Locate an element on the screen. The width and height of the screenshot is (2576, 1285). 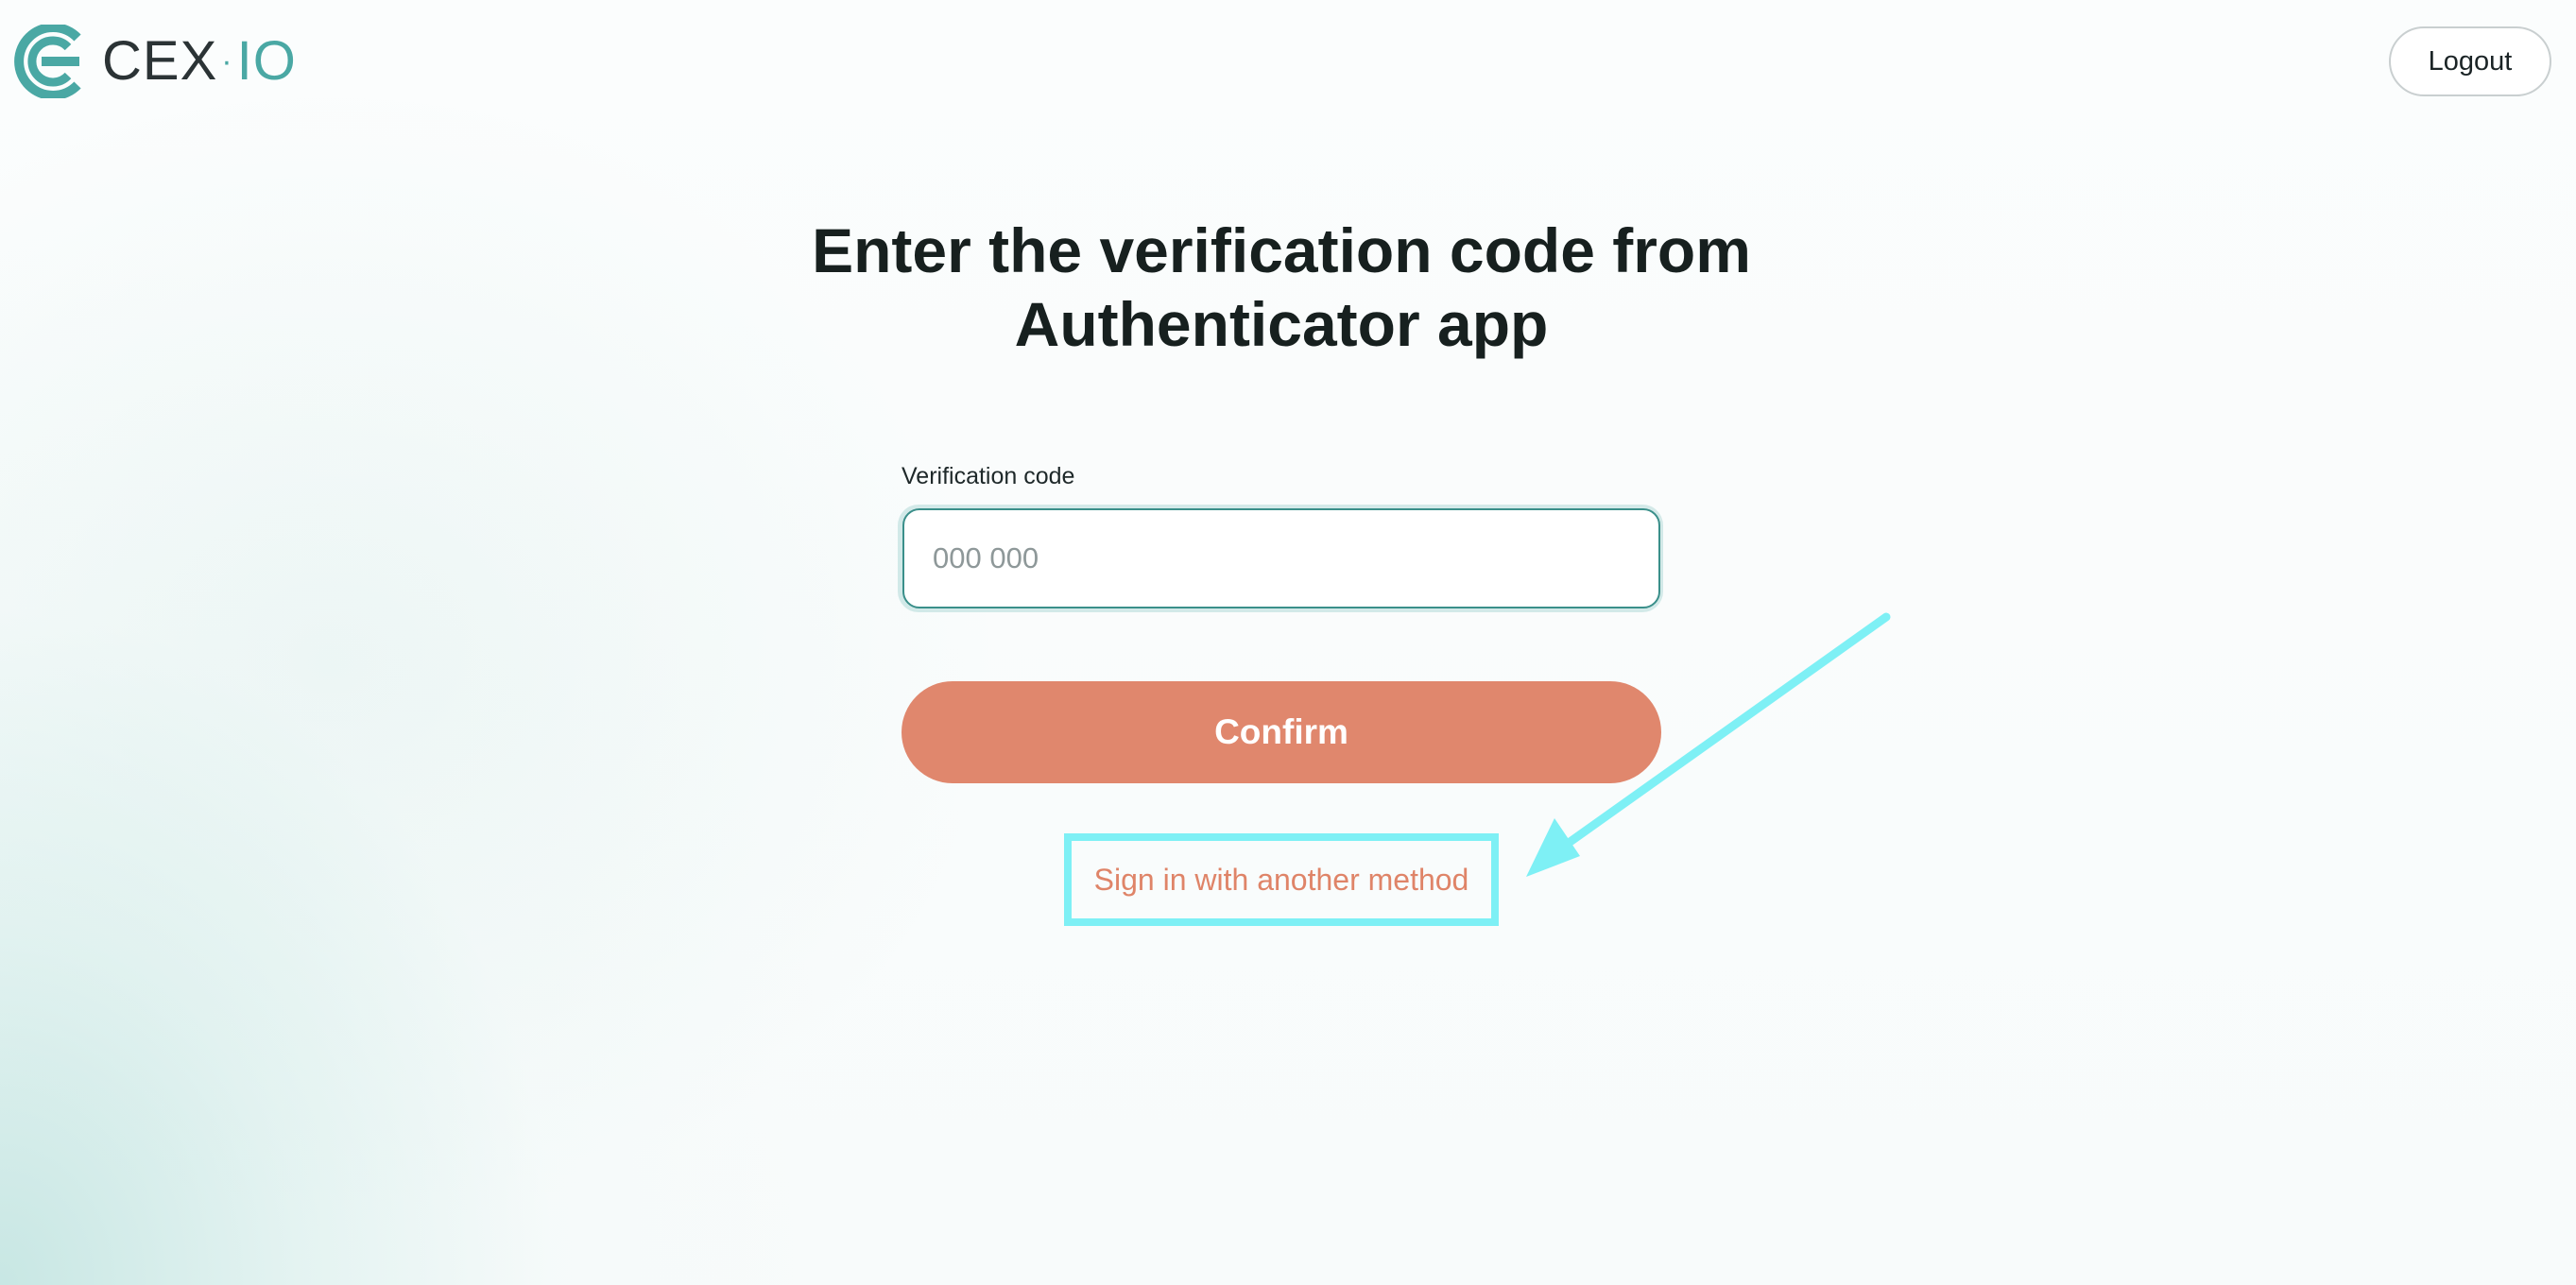
confirm-button: Confirm is located at coordinates (1281, 732).